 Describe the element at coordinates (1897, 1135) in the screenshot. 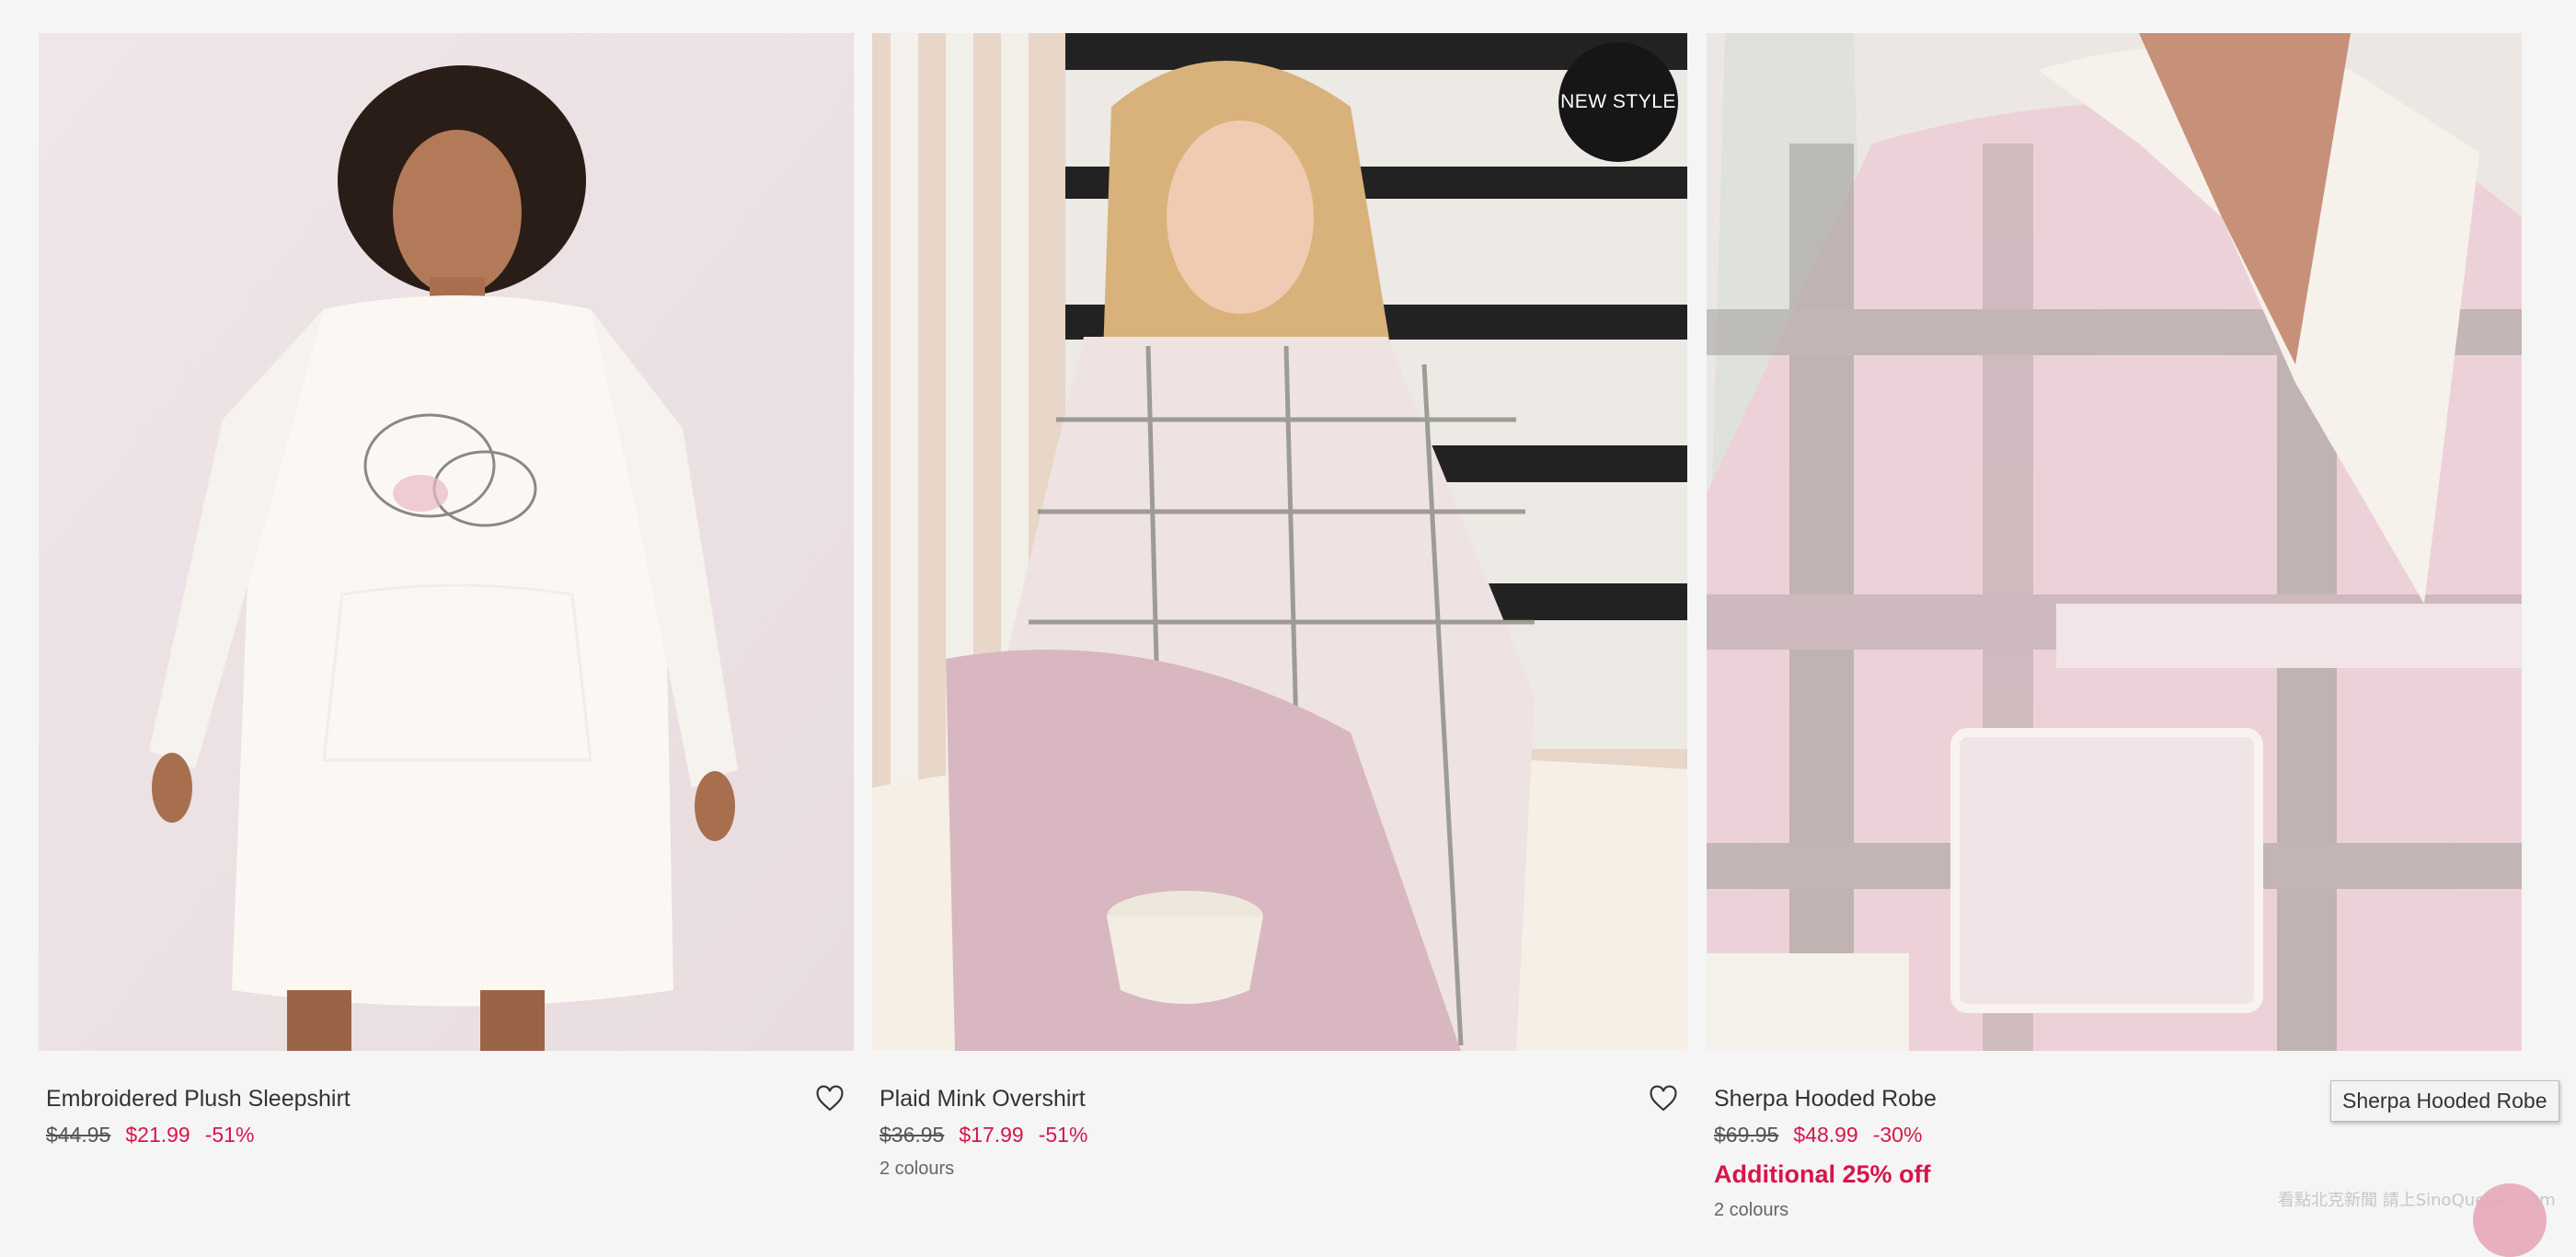

I see `discount-percent: -30%` at that location.